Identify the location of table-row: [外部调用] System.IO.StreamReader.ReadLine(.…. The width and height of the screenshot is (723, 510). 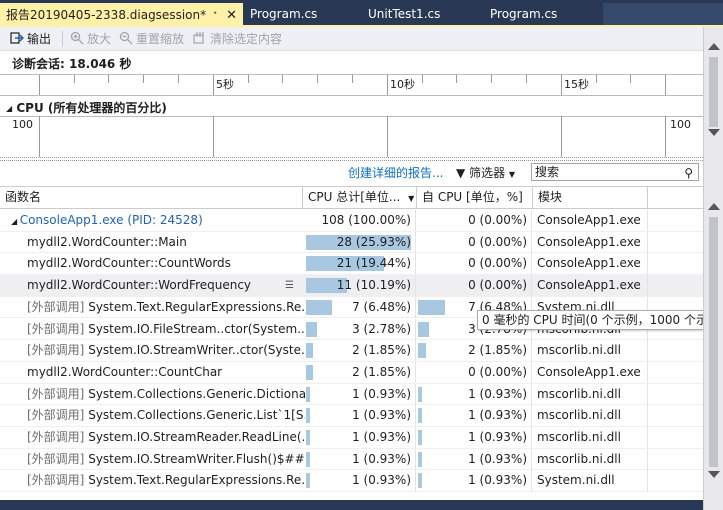
(351, 438).